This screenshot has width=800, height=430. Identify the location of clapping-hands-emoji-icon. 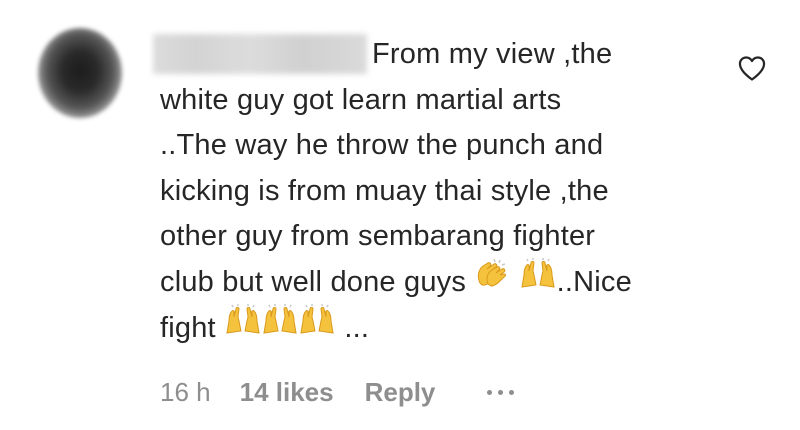
(515, 280).